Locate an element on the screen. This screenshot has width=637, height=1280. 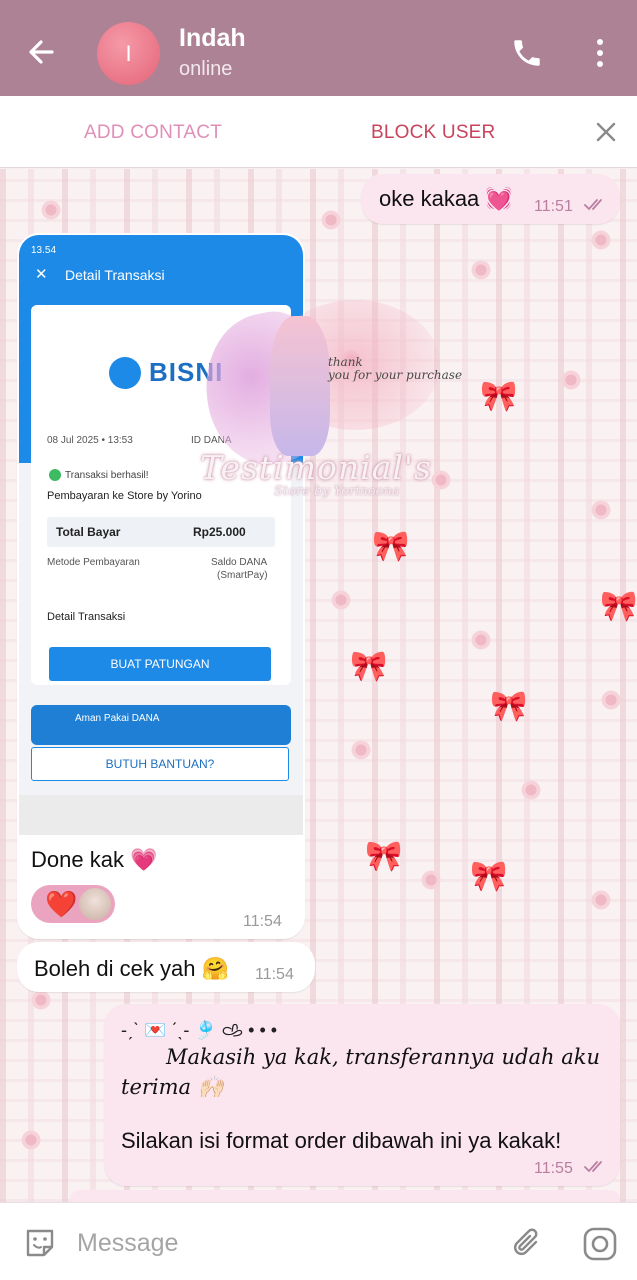
paperclip-icon is located at coordinates (527, 1243).